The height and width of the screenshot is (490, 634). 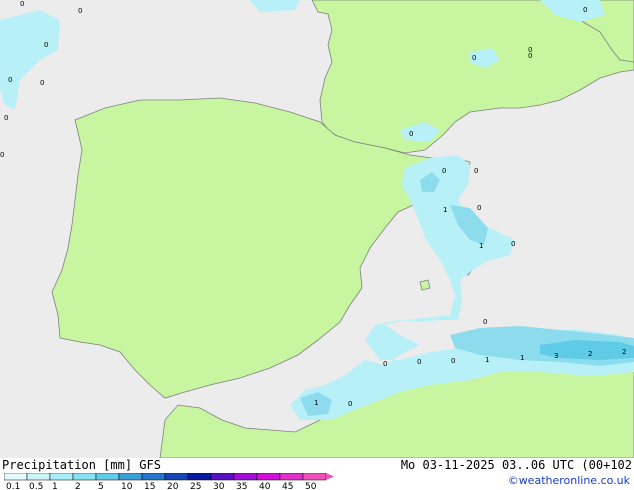 I want to click on legend-colorbar: 0.1 0.5 1 2 5 10 15 20 25 30 35 40 45 50, so click(x=169, y=481).